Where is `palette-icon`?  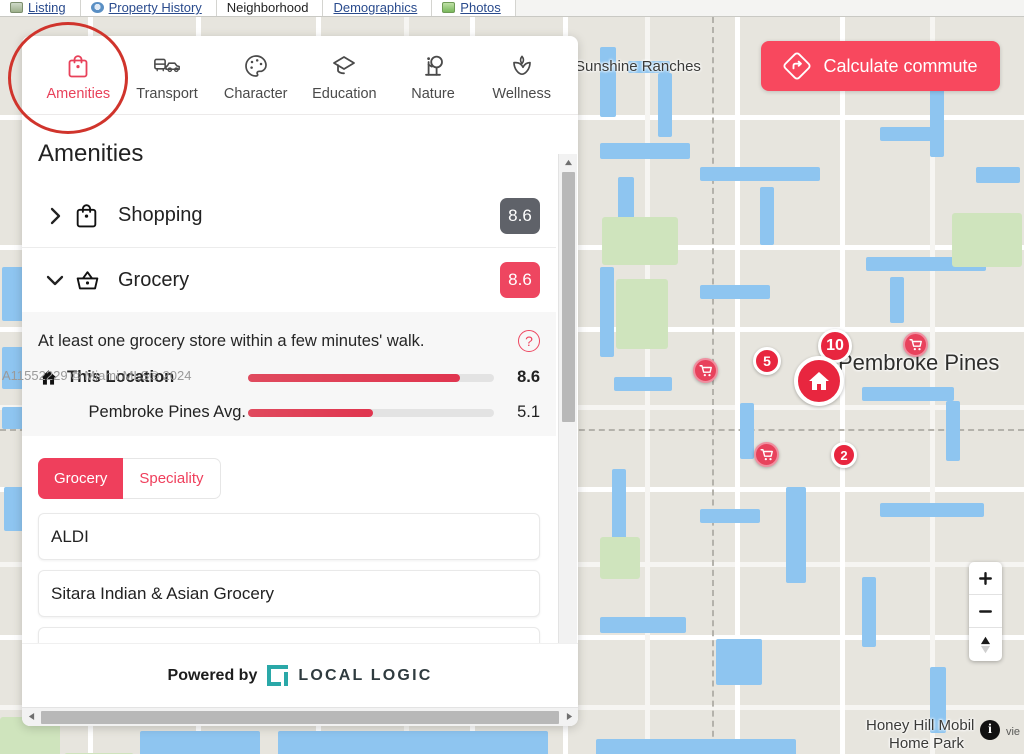
palette-icon is located at coordinates (255, 65).